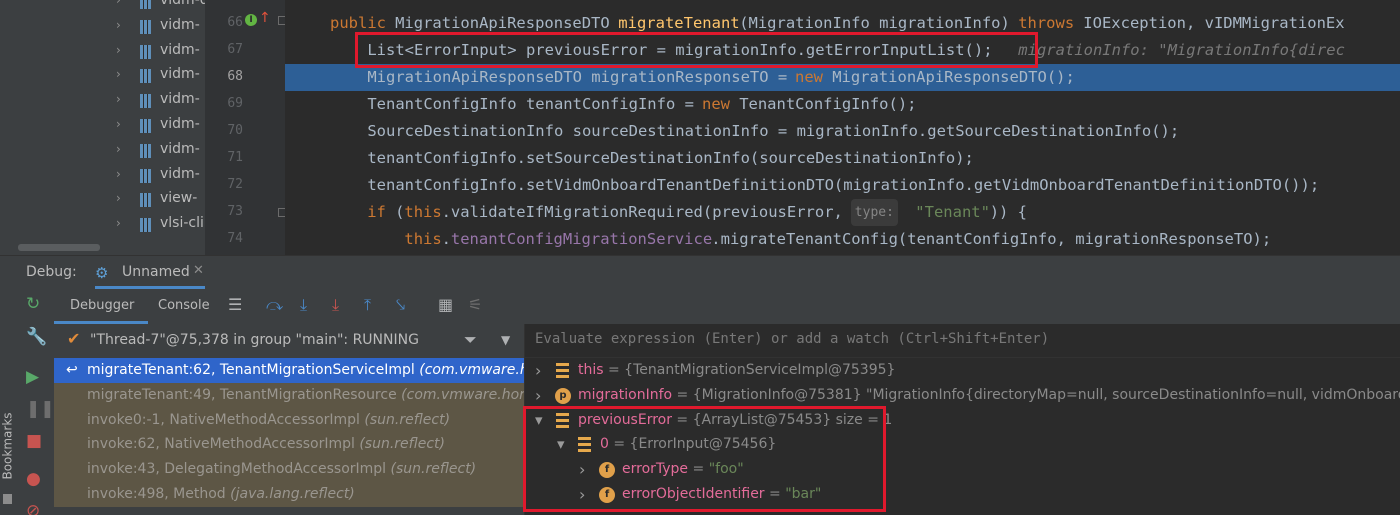 The image size is (1400, 515). I want to click on mute-breakpoints-icon: ⊘, so click(33, 508).